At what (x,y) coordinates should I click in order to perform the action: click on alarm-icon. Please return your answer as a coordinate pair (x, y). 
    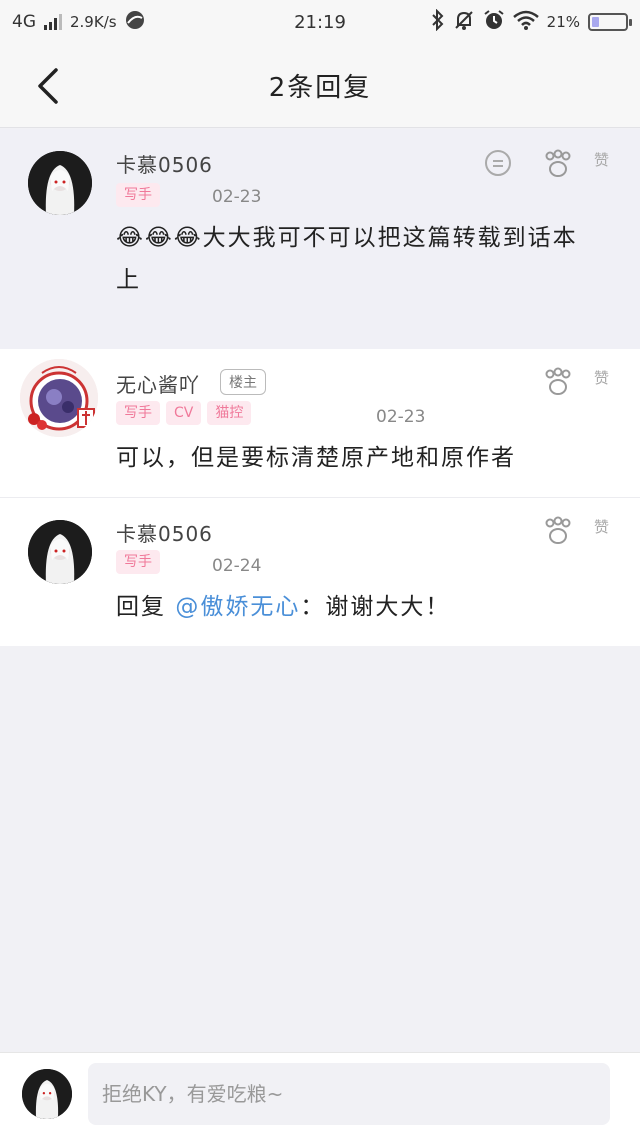
    Looking at the image, I should click on (494, 22).